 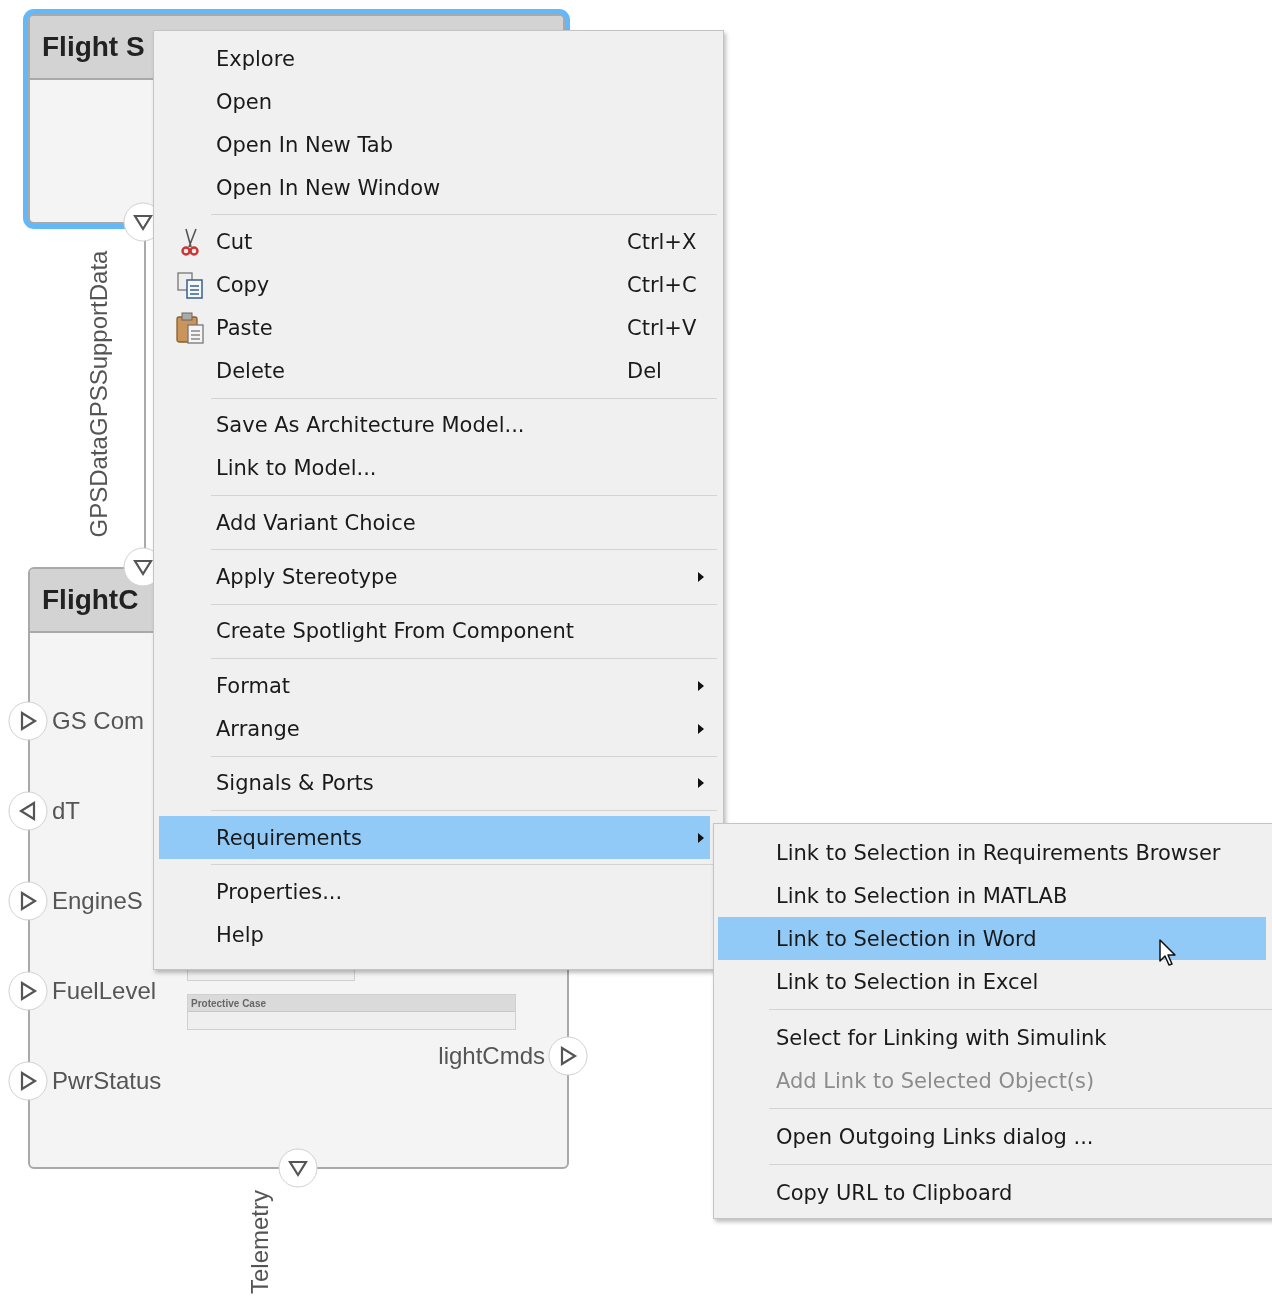 I want to click on port-label: FuelLevel, so click(x=104, y=991).